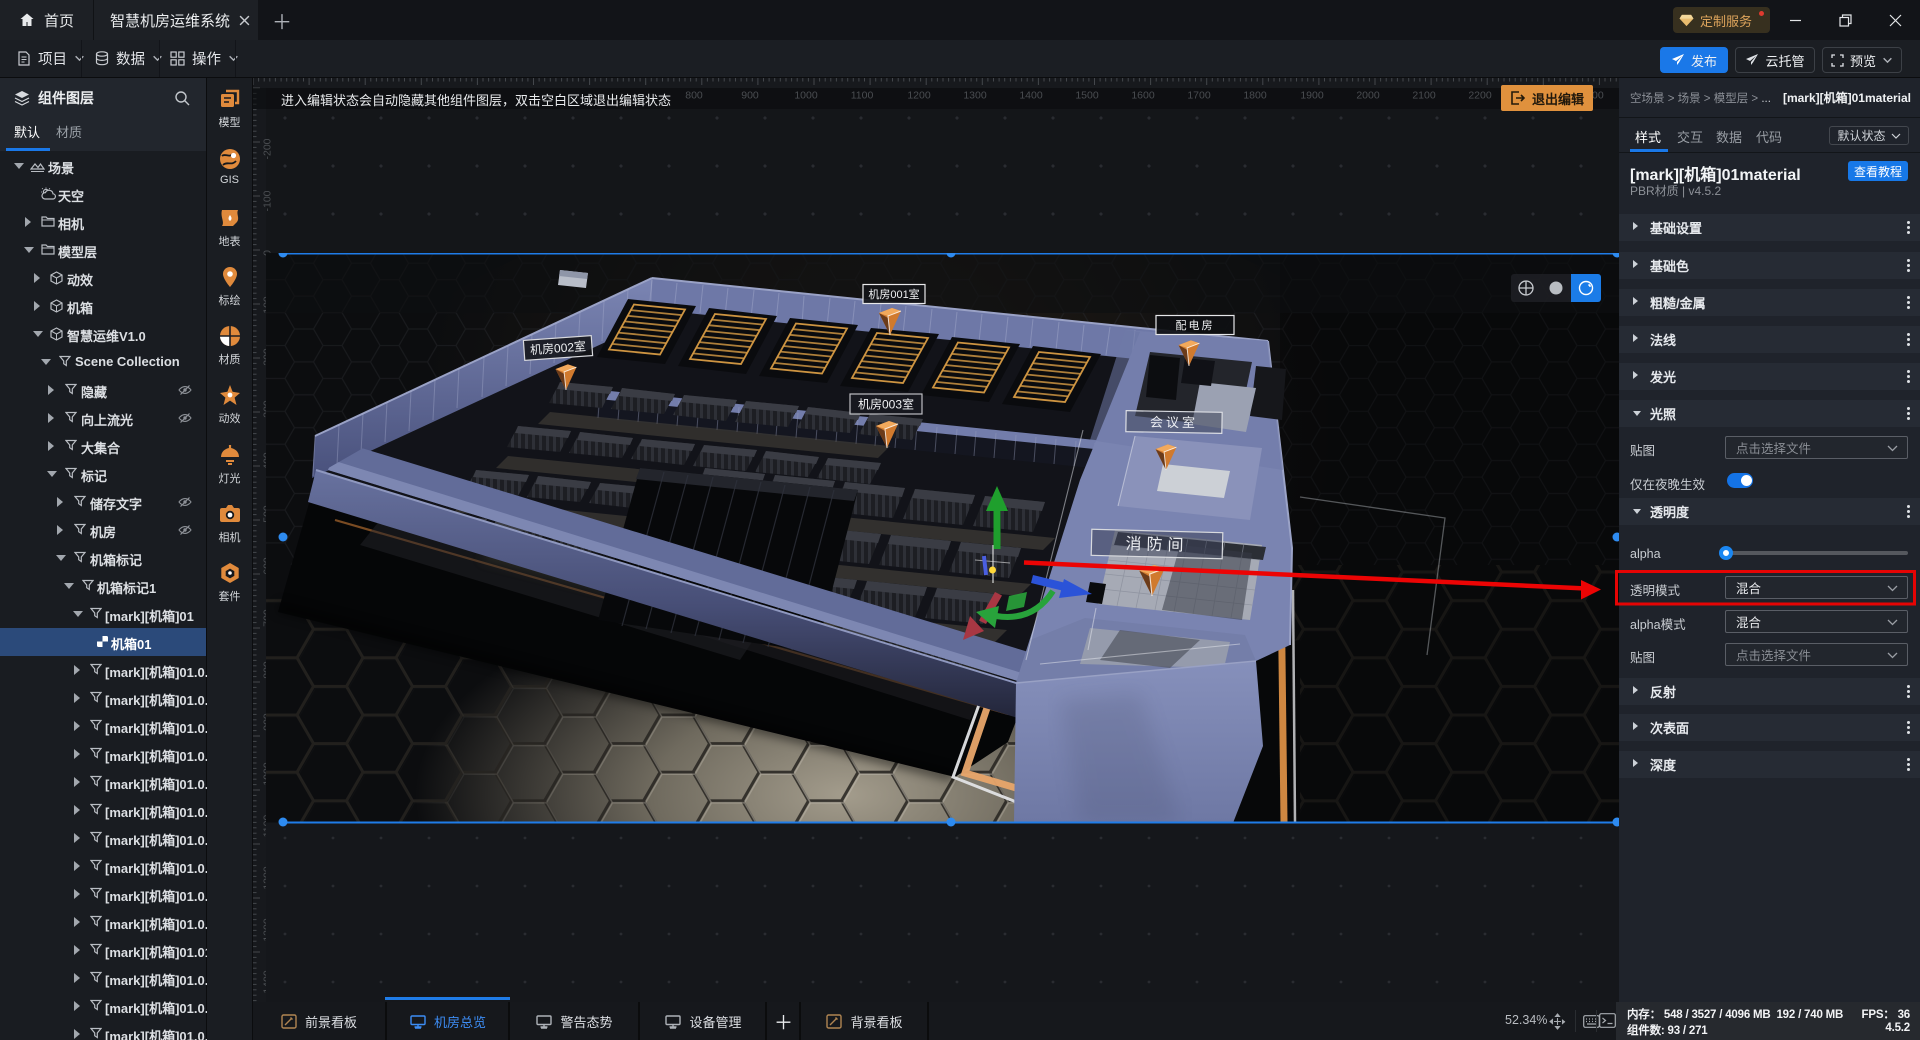  What do you see at coordinates (1368, 96) in the screenshot?
I see `svg-text: 2000` at bounding box center [1368, 96].